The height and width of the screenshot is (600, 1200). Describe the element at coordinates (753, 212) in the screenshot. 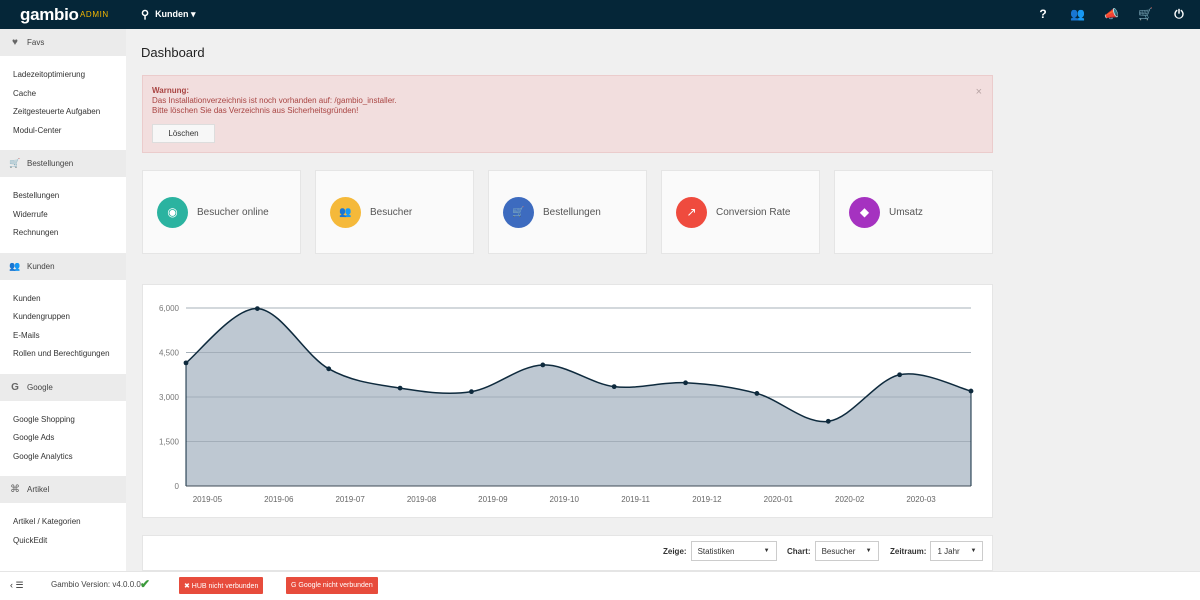

I see `stat-label: Conversion Rate` at that location.